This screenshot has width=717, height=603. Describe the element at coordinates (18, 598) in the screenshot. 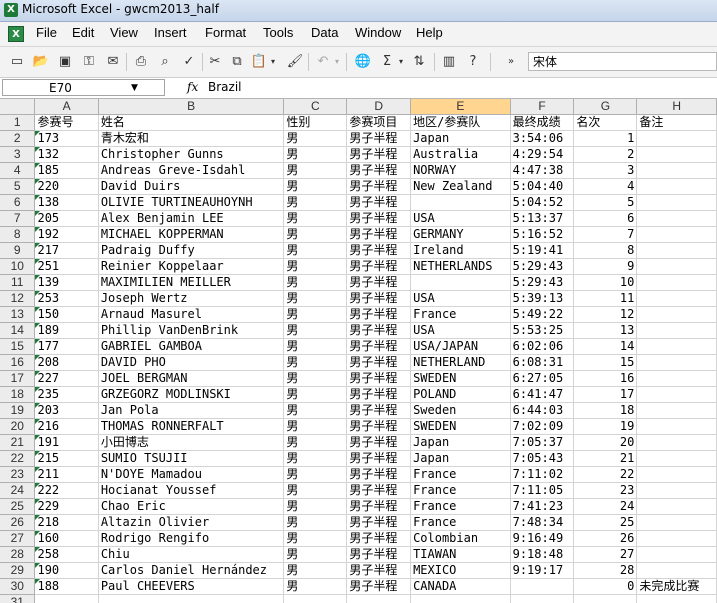

I see `row-header: 31` at that location.